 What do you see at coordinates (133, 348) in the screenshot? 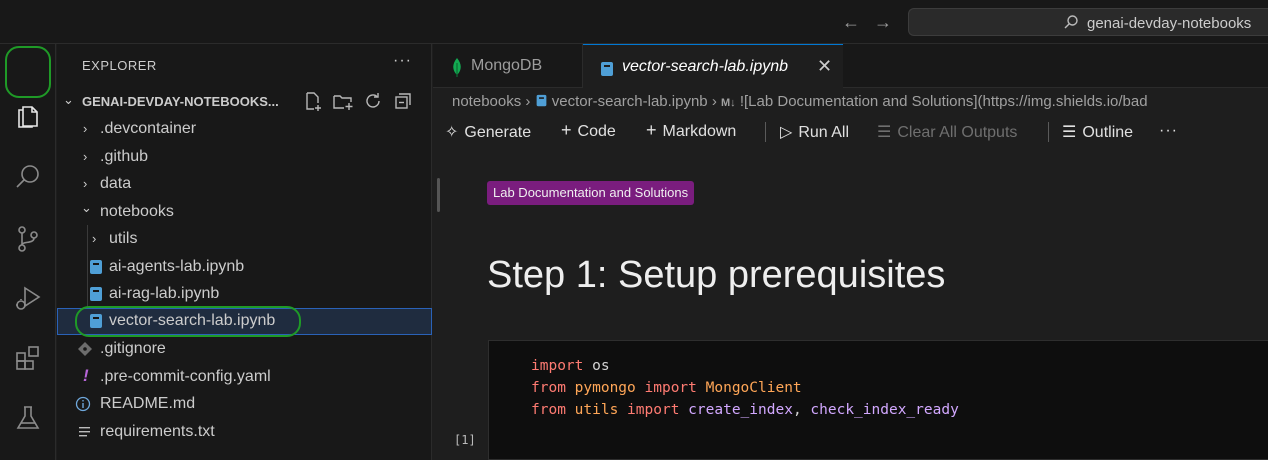
I see `tree-item-label: .gitignore` at bounding box center [133, 348].